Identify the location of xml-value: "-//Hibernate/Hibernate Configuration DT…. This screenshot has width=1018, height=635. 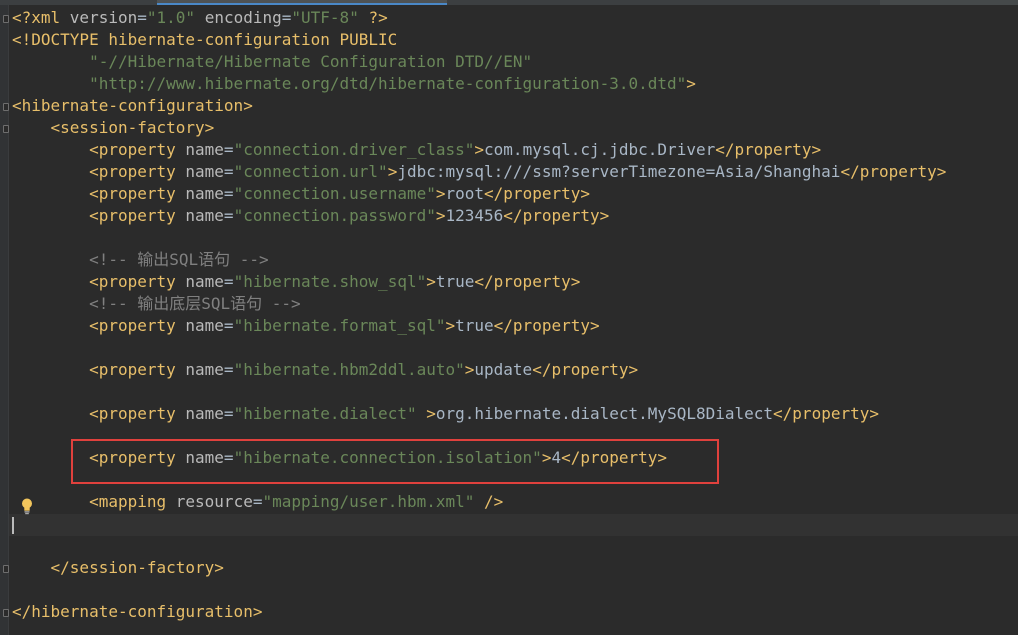
(311, 61).